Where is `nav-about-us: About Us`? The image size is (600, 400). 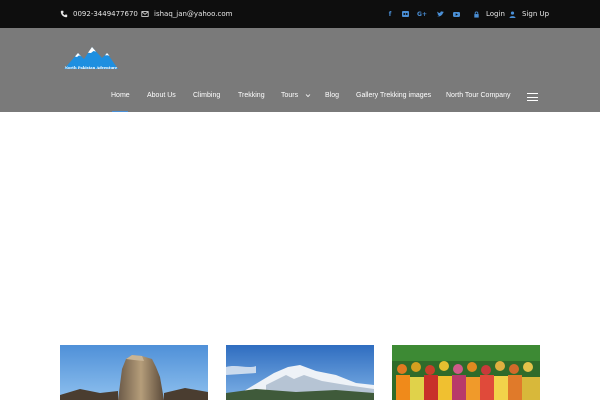
nav-about-us: About Us is located at coordinates (161, 95).